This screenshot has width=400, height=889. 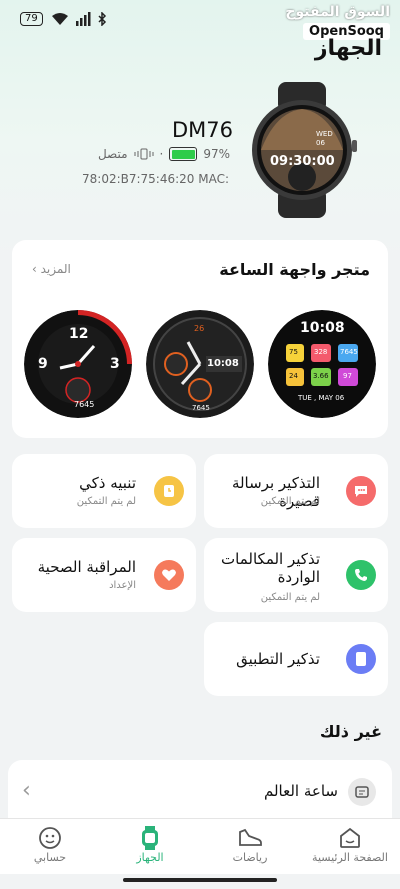 What do you see at coordinates (78, 364) in the screenshot?
I see `watch-face-analog-red: 12 3 7645 9` at bounding box center [78, 364].